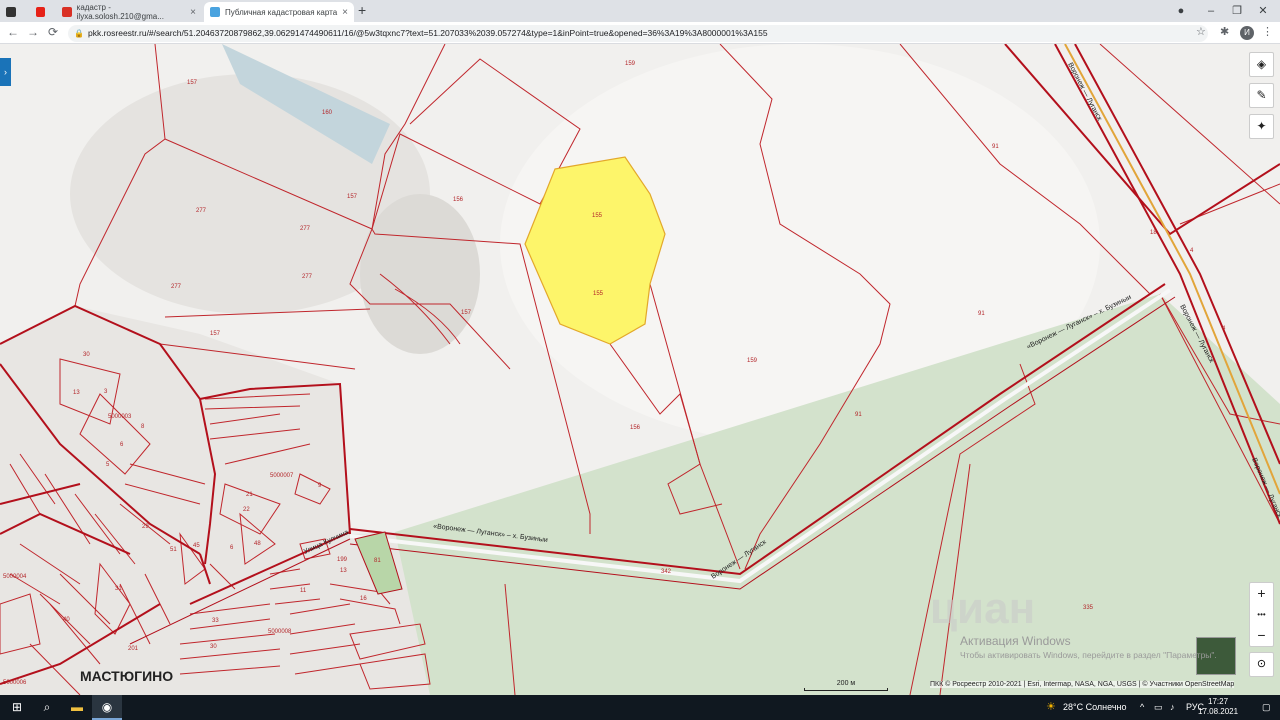 Image resolution: width=1280 pixels, height=720 pixels. What do you see at coordinates (1153, 233) in the screenshot?
I see `parcel-label: 18` at bounding box center [1153, 233].